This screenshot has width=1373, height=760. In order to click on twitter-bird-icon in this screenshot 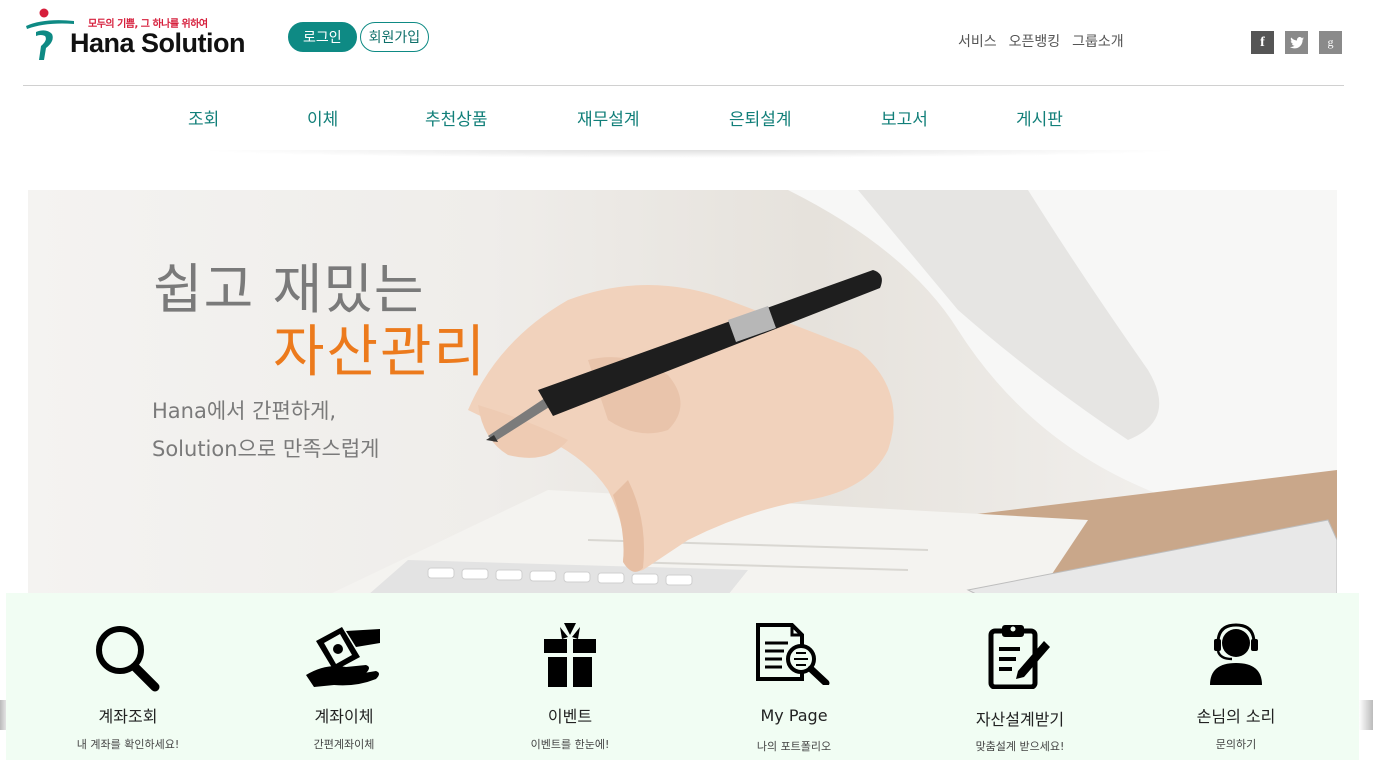, I will do `click(1296, 42)`.